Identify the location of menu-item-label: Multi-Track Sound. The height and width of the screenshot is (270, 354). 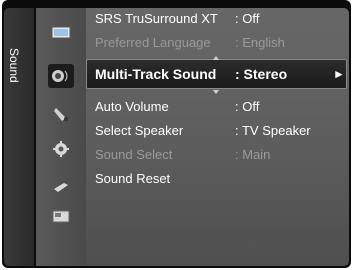
(156, 74).